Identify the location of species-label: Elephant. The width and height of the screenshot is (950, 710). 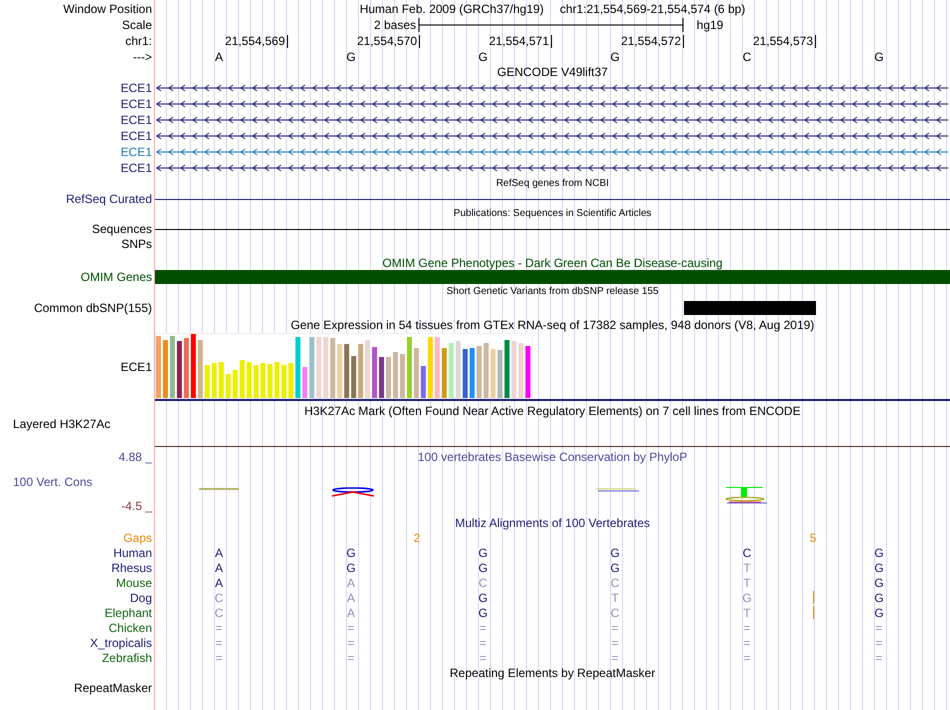
(128, 613).